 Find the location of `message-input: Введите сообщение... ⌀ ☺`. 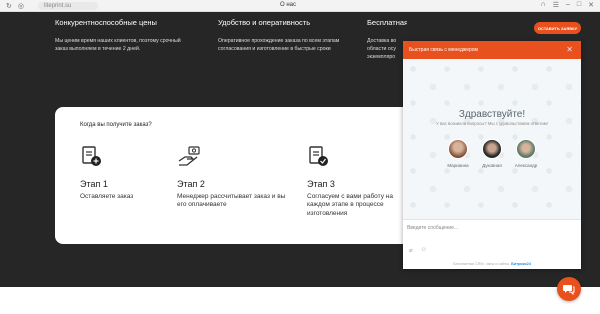

message-input: Введите сообщение... ⌀ ☺ is located at coordinates (492, 239).